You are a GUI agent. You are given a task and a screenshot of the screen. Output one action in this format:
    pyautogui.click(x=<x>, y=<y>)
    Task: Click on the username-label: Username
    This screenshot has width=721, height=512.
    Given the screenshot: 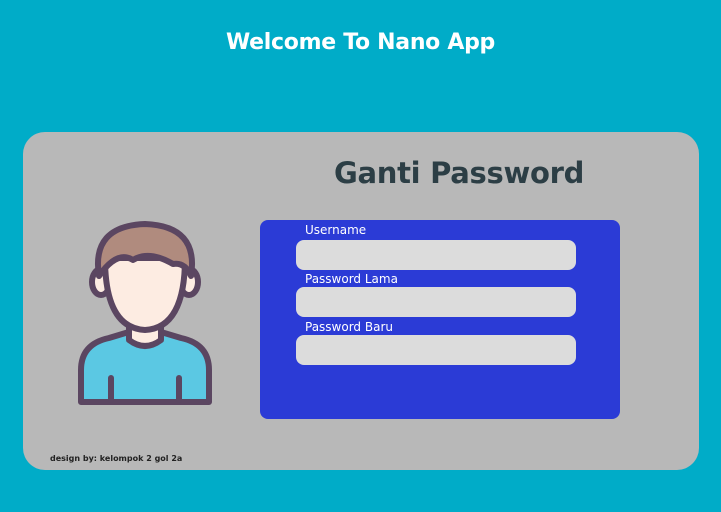 What is the action you would take?
    pyautogui.click(x=336, y=230)
    